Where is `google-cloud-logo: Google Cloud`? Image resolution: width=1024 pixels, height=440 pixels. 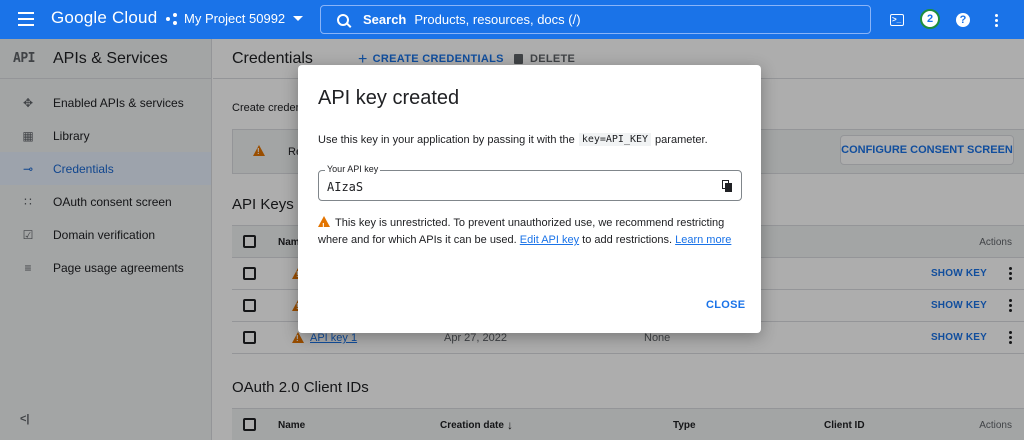
google-cloud-logo: Google Cloud is located at coordinates (104, 18).